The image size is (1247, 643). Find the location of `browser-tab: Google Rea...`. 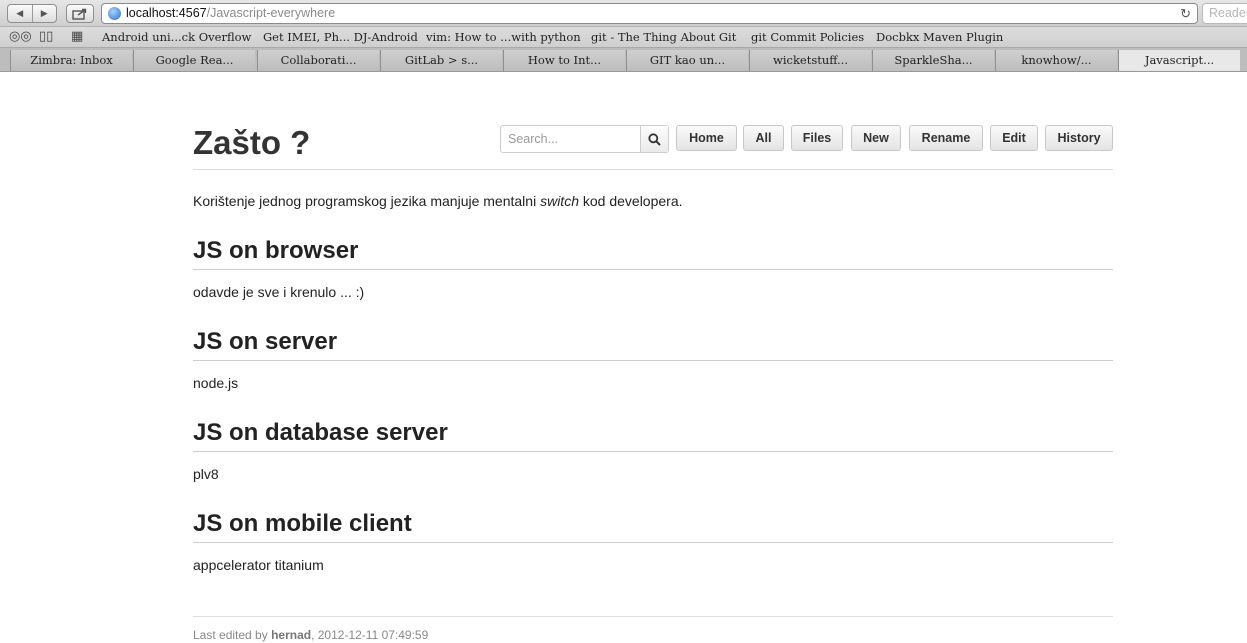

browser-tab: Google Rea... is located at coordinates (194, 60).